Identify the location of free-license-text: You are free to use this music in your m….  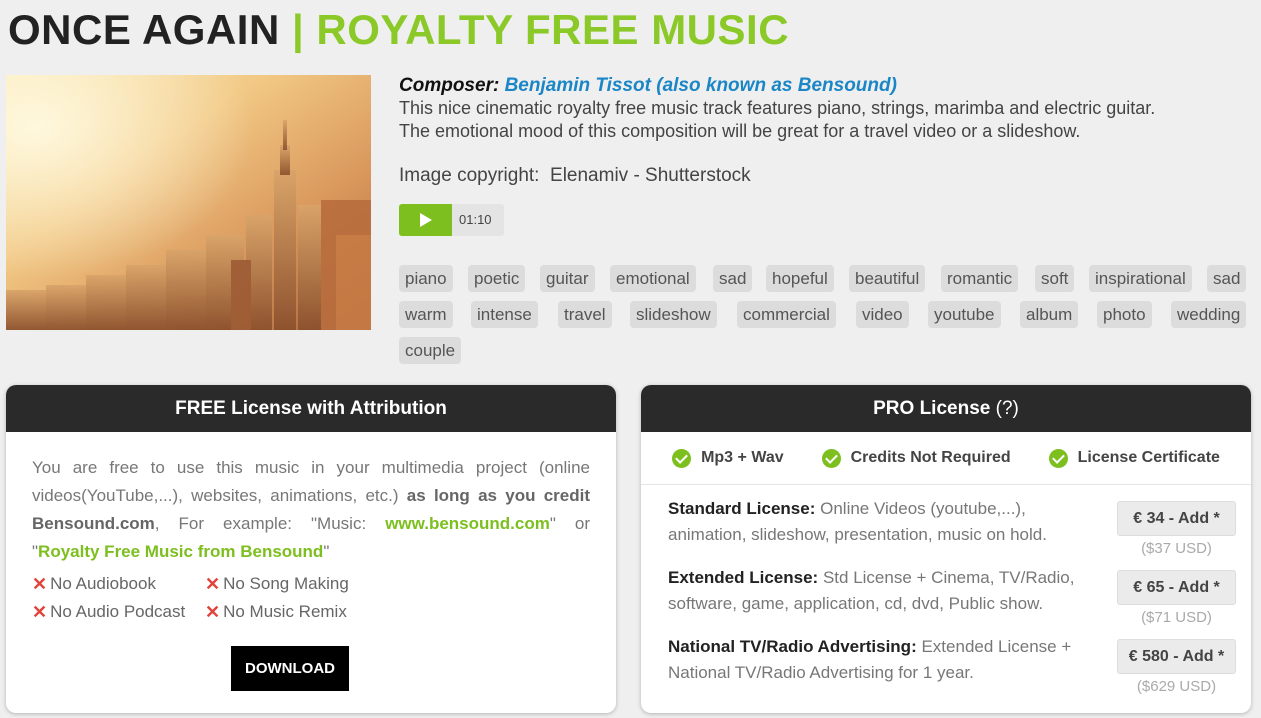
(311, 510).